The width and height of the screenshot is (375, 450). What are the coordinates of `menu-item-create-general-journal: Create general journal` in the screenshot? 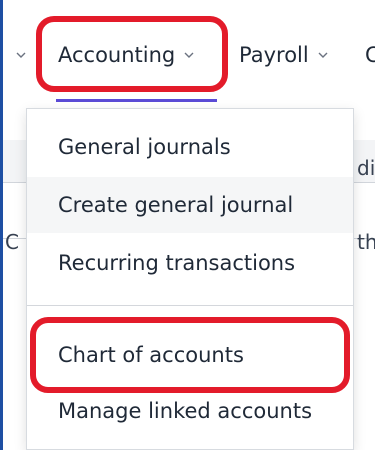 It's located at (190, 205).